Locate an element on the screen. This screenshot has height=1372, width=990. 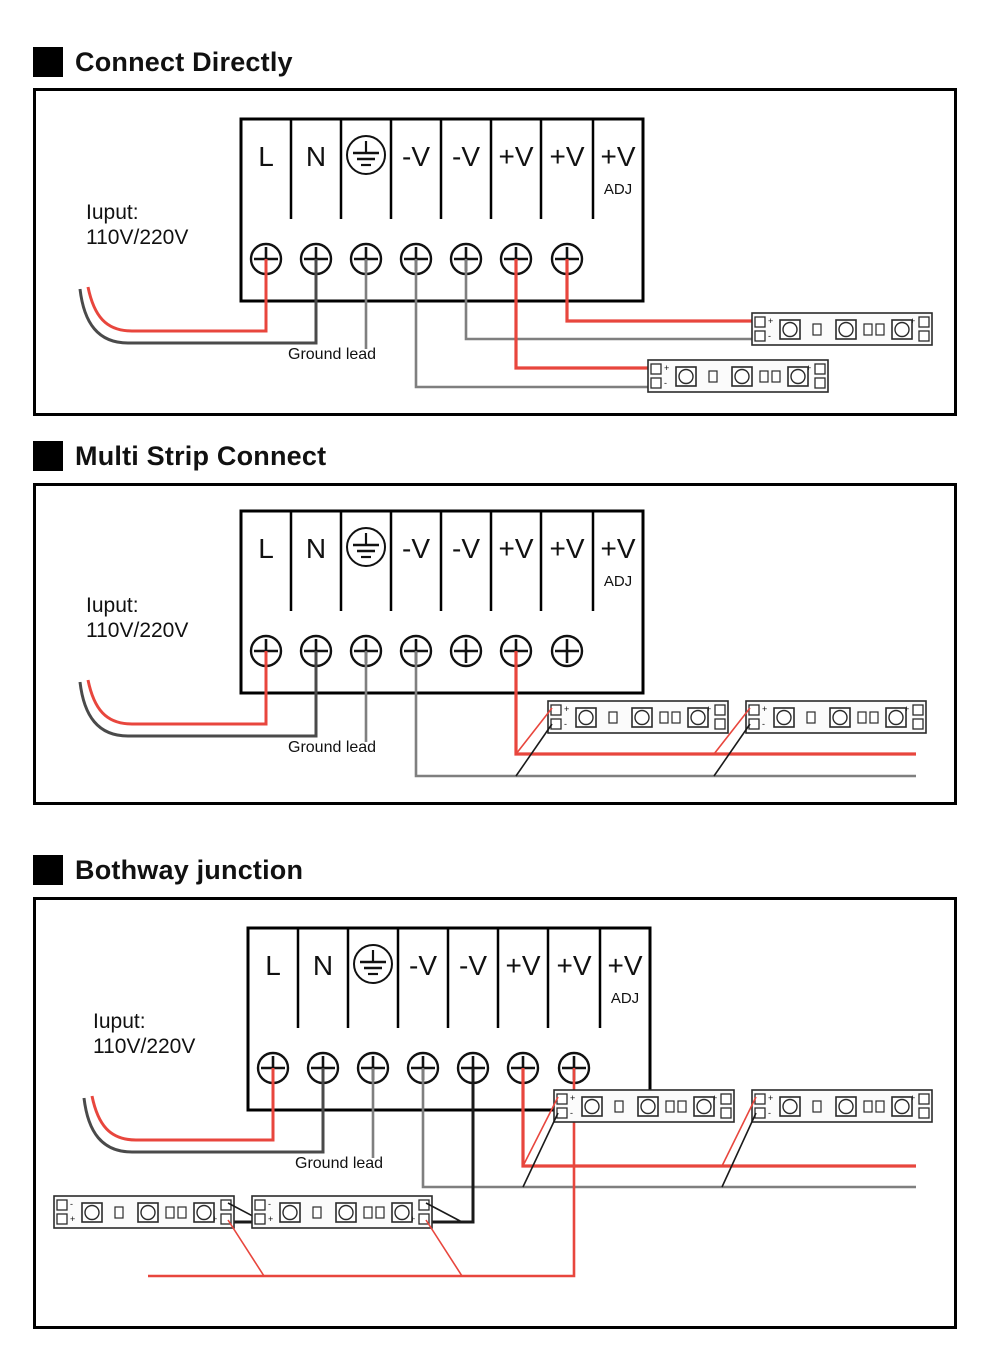
wire-strip-lead-negative is located at coordinates (739, 1150).